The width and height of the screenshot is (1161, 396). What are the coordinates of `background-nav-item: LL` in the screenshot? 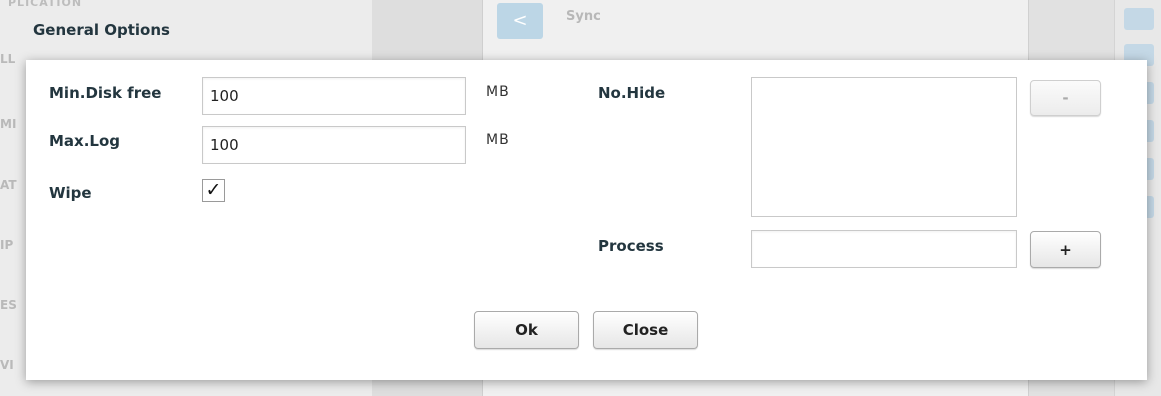 It's located at (8, 59).